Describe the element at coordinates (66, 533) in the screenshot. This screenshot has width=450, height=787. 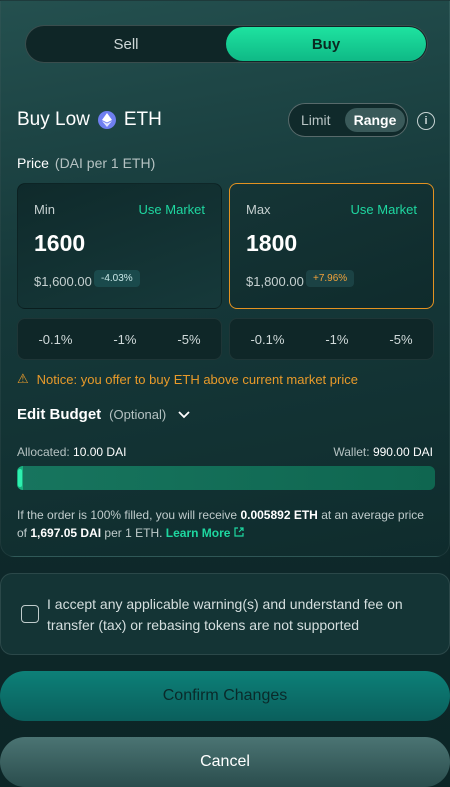
I see `fill-avg-price: 1,697.05 DAI` at that location.